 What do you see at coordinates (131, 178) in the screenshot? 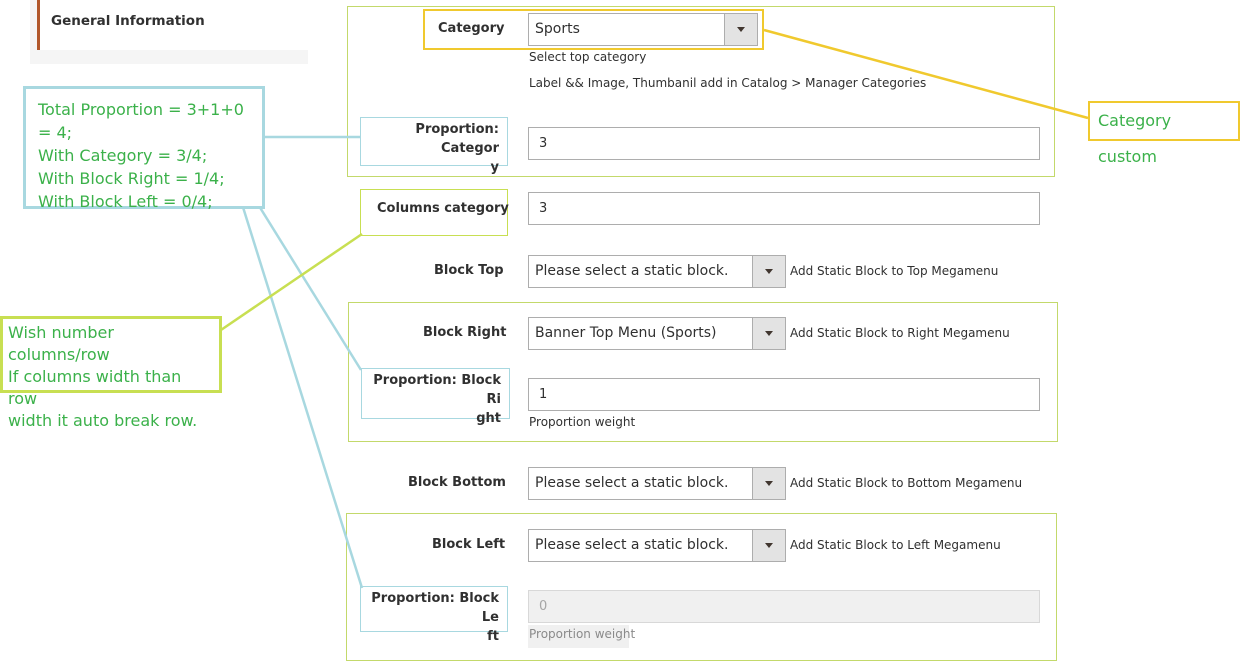
I see `annotation-proportion-line: With Block Right = 1/4;` at bounding box center [131, 178].